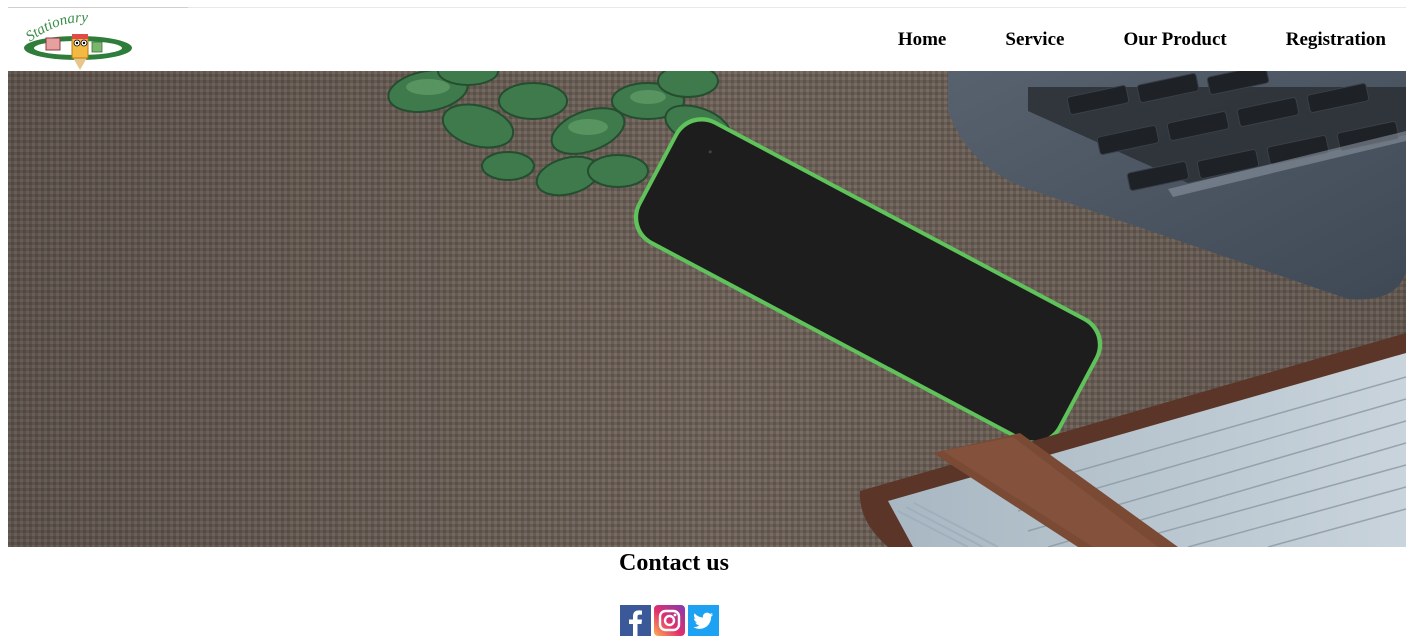  I want to click on instagram-icon, so click(669, 620).